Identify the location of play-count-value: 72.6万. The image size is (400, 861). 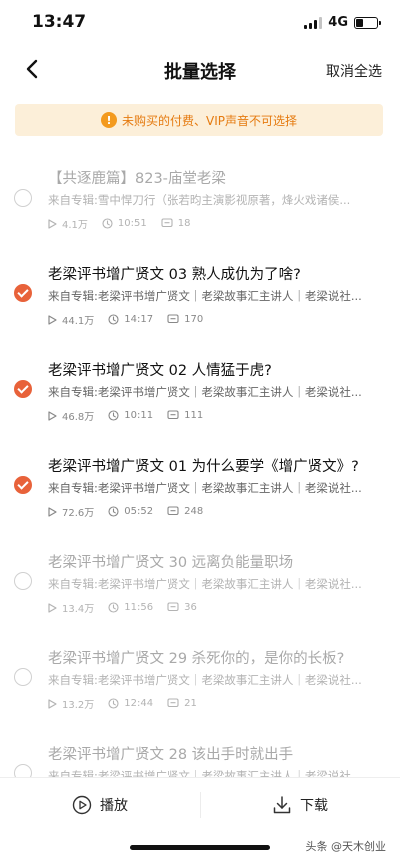
(78, 513).